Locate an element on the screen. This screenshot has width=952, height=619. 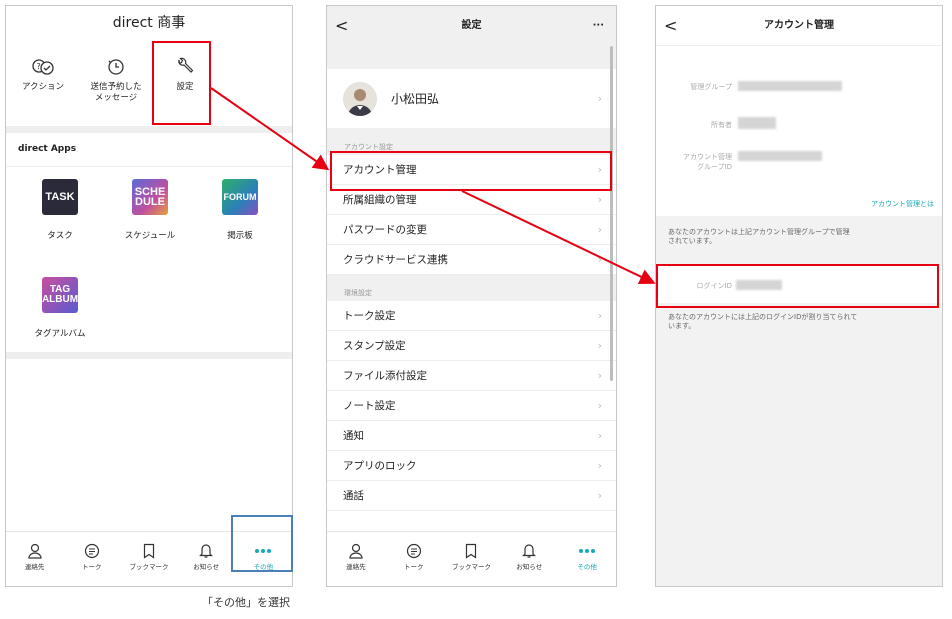
arrow-to-settings is located at coordinates (270, 129).